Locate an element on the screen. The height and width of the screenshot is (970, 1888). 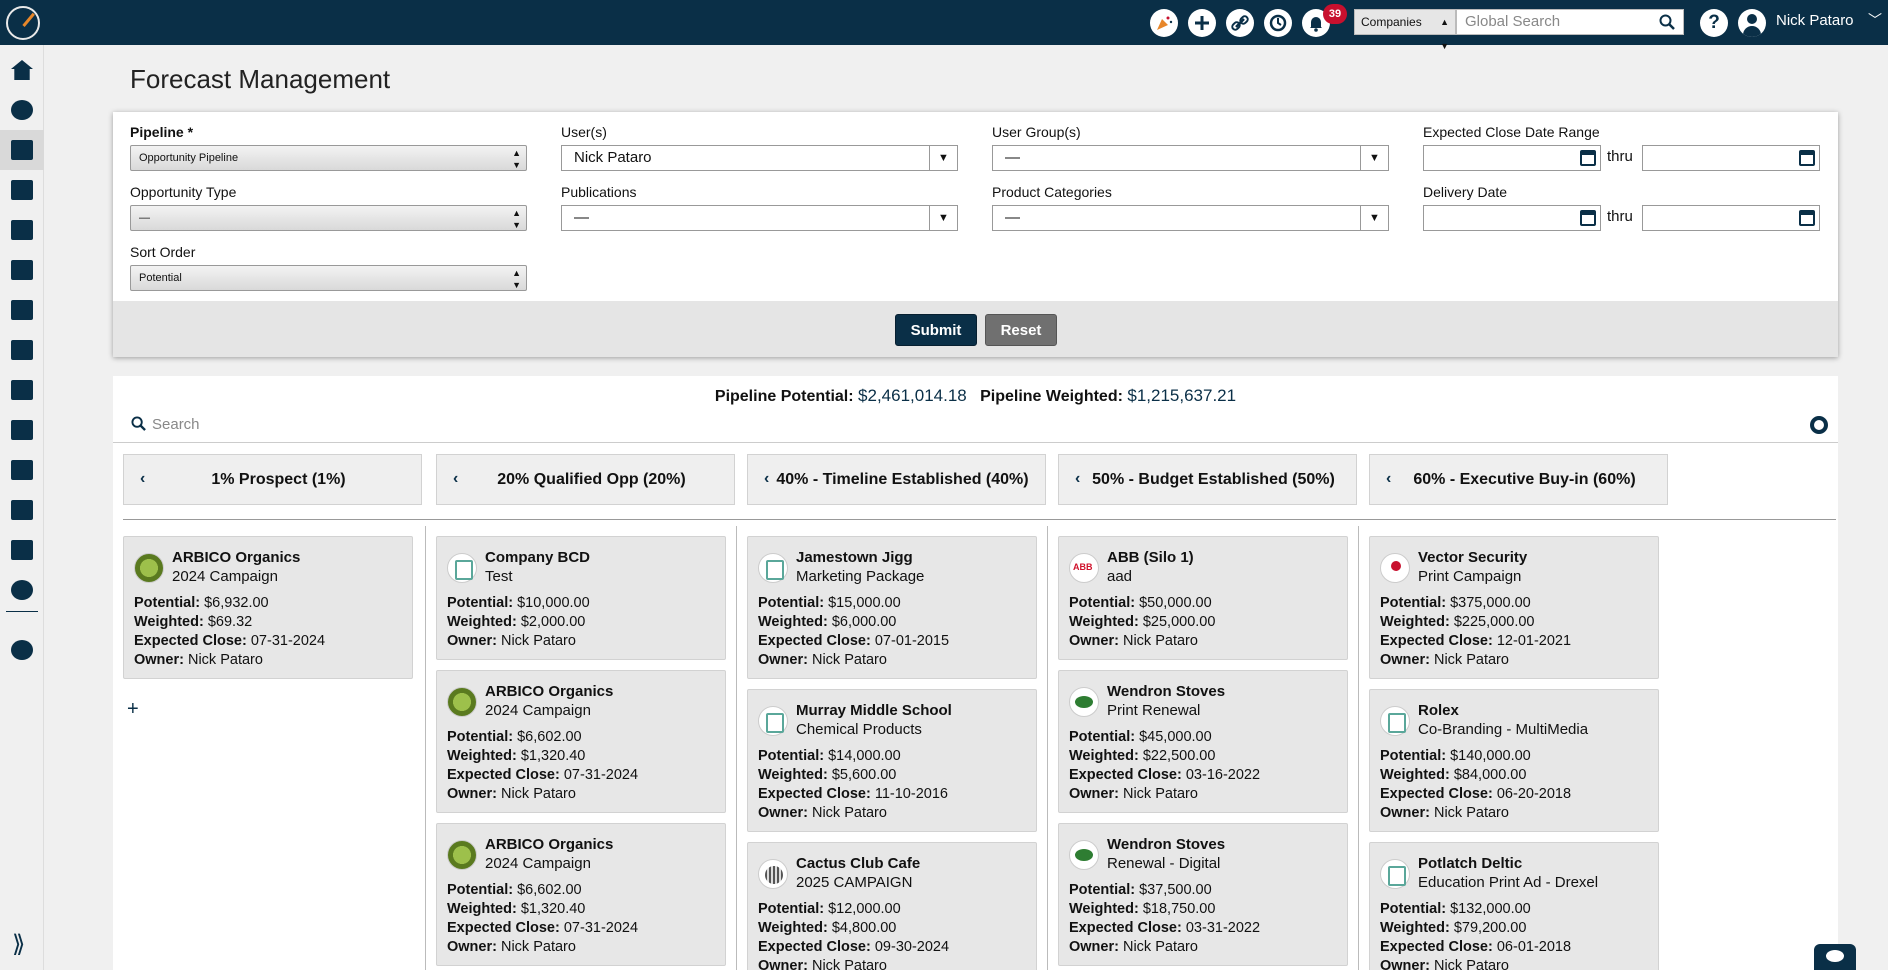
stage-header: ‹ 40% - Timeline Established (40%) is located at coordinates (896, 479).